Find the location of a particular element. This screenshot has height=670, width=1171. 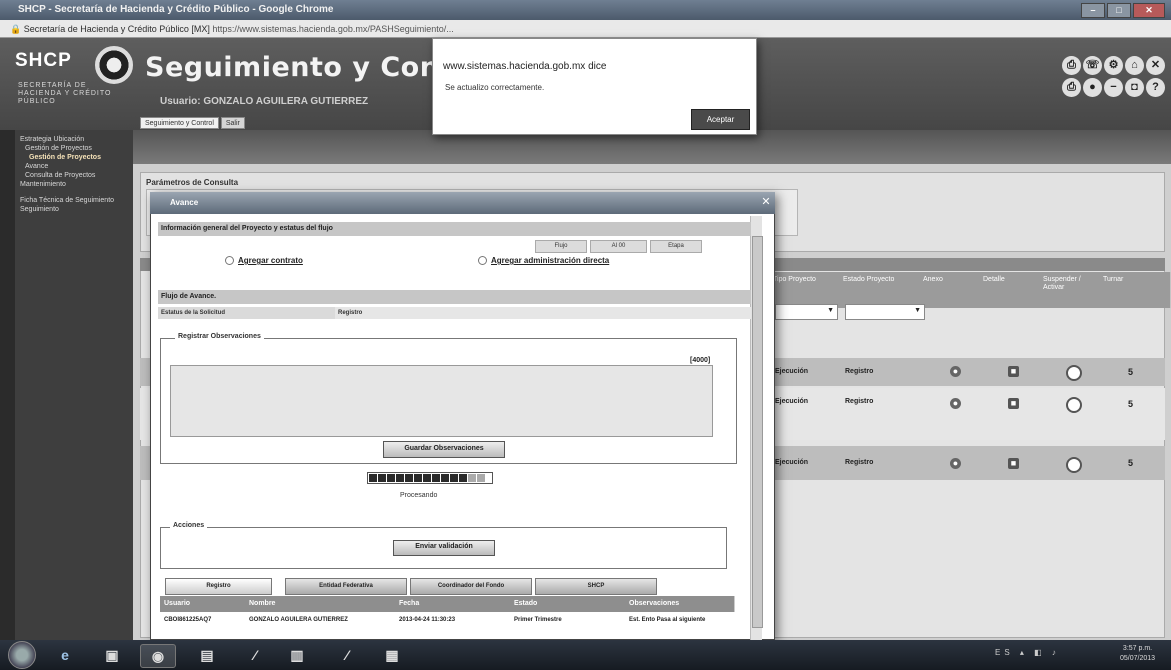

print-icon: ⎙ is located at coordinates (1071, 87).